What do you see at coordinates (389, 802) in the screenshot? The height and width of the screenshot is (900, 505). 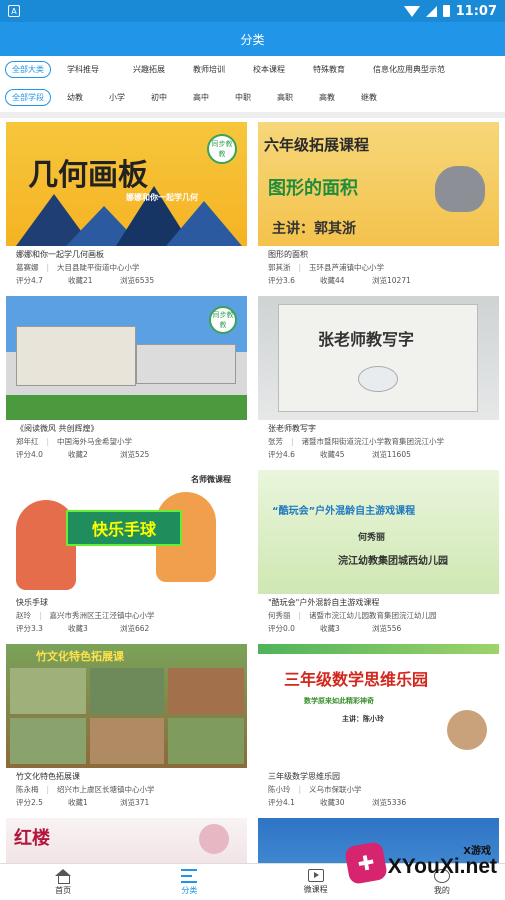 I see `course-views: 浏览5336` at bounding box center [389, 802].